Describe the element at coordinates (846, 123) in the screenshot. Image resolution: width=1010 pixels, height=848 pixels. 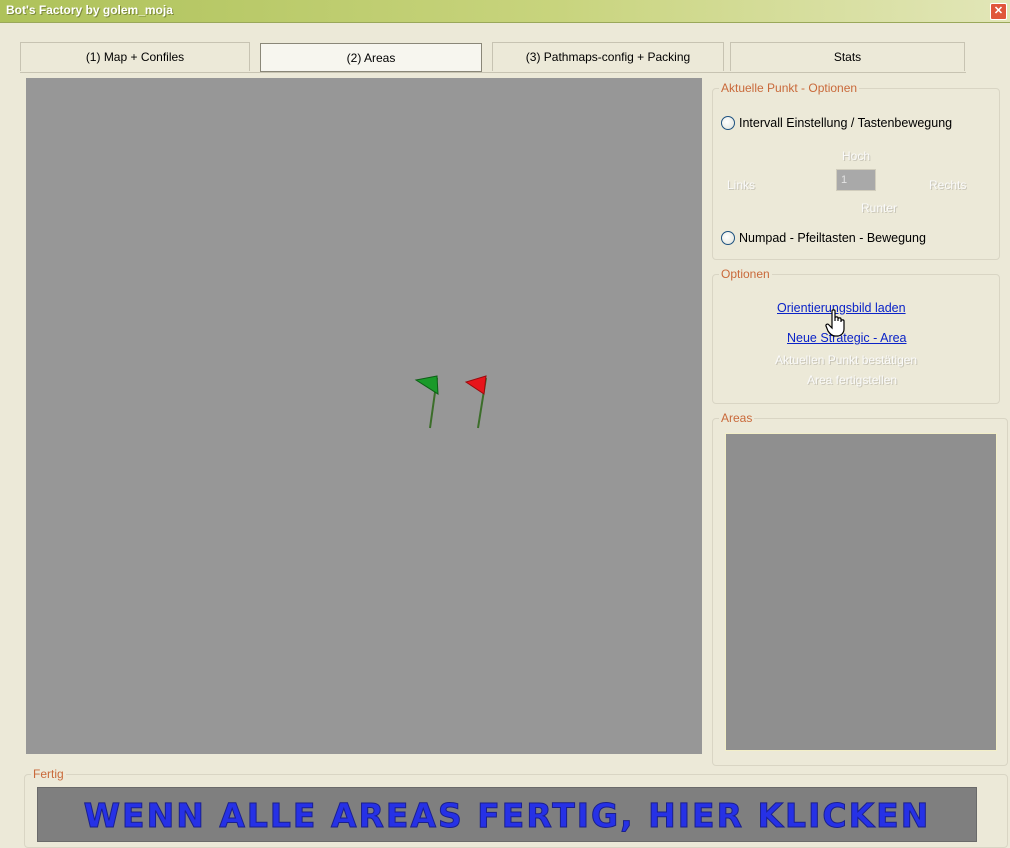
I see `interval-radio-label: Intervall Einstellung / Tastenbewegung` at that location.